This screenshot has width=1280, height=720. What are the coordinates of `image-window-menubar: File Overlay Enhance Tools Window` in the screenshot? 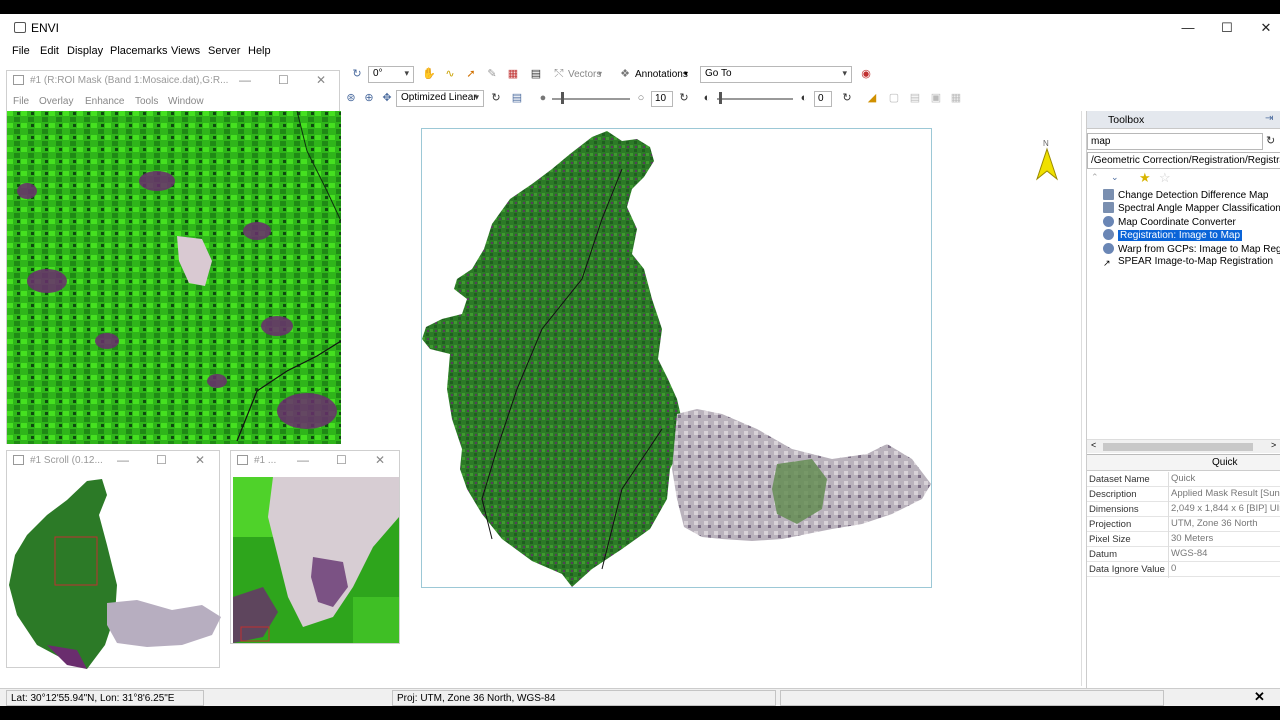 It's located at (174, 102).